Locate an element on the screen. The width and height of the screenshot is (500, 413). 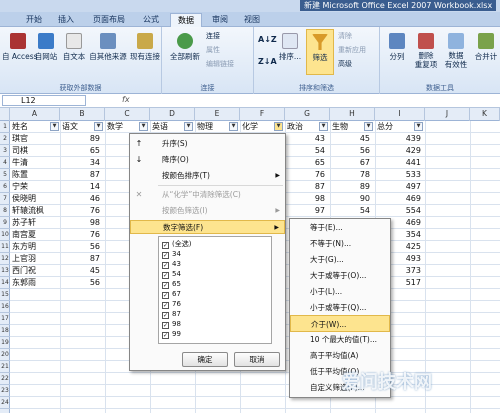
name-cell: 司棋 is located at coordinates (36, 151).